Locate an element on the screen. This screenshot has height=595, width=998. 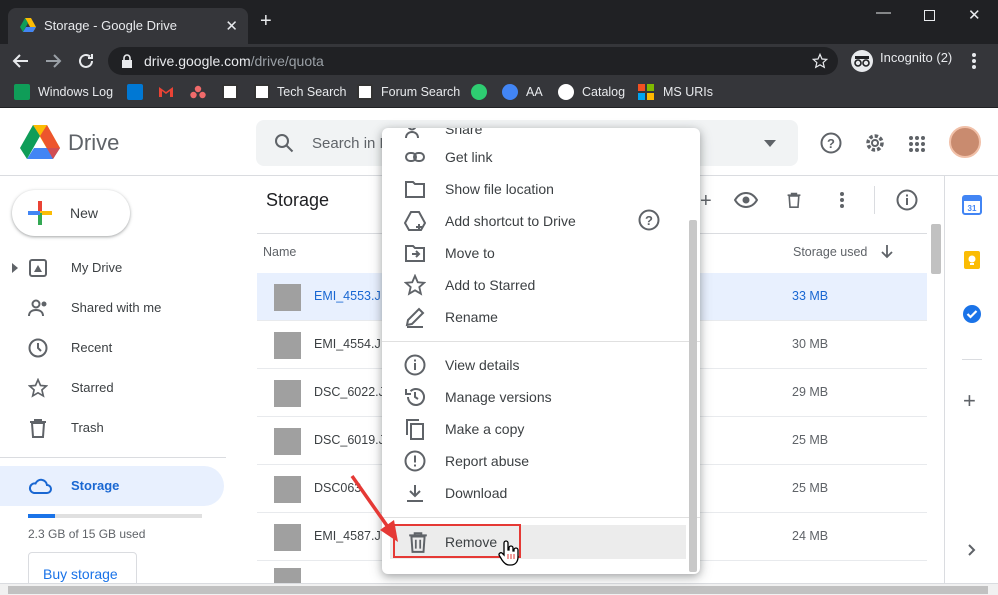
horizontal-scrollbar is located at coordinates (499, 589).